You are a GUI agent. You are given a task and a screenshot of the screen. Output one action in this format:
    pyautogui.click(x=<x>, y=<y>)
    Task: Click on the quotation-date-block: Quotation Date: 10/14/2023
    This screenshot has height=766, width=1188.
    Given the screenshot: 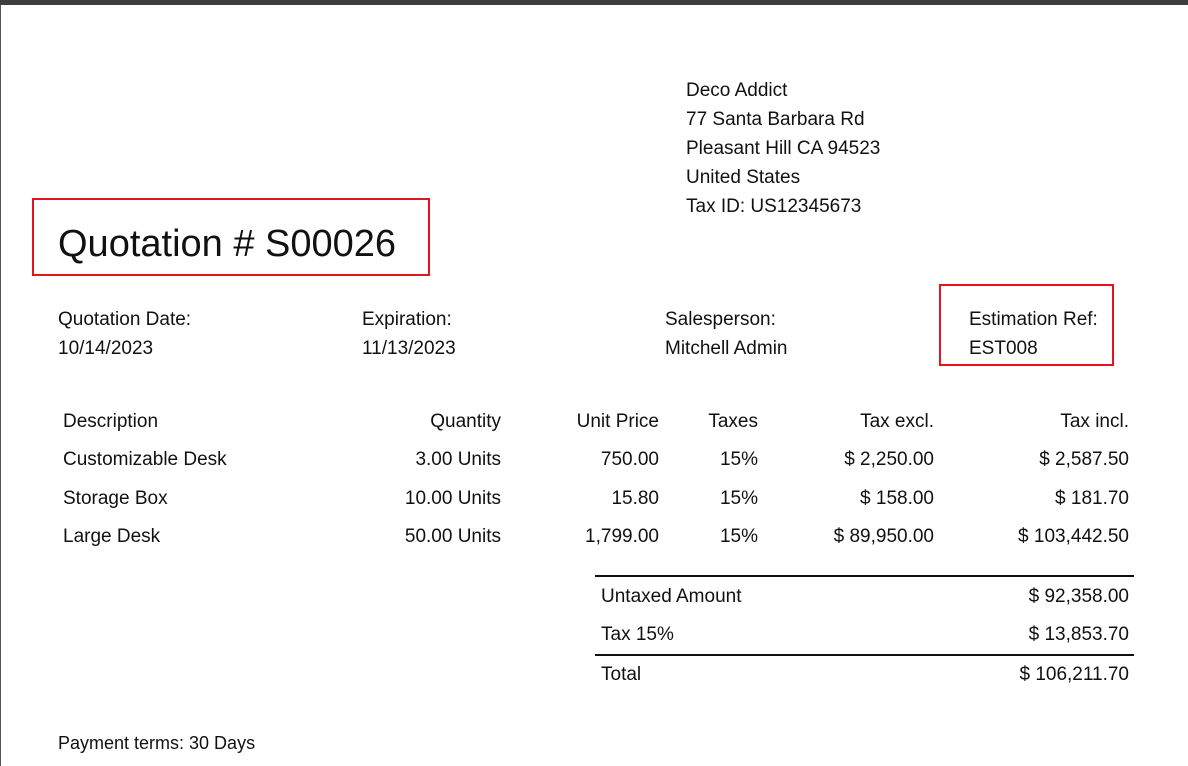 What is the action you would take?
    pyautogui.click(x=124, y=334)
    